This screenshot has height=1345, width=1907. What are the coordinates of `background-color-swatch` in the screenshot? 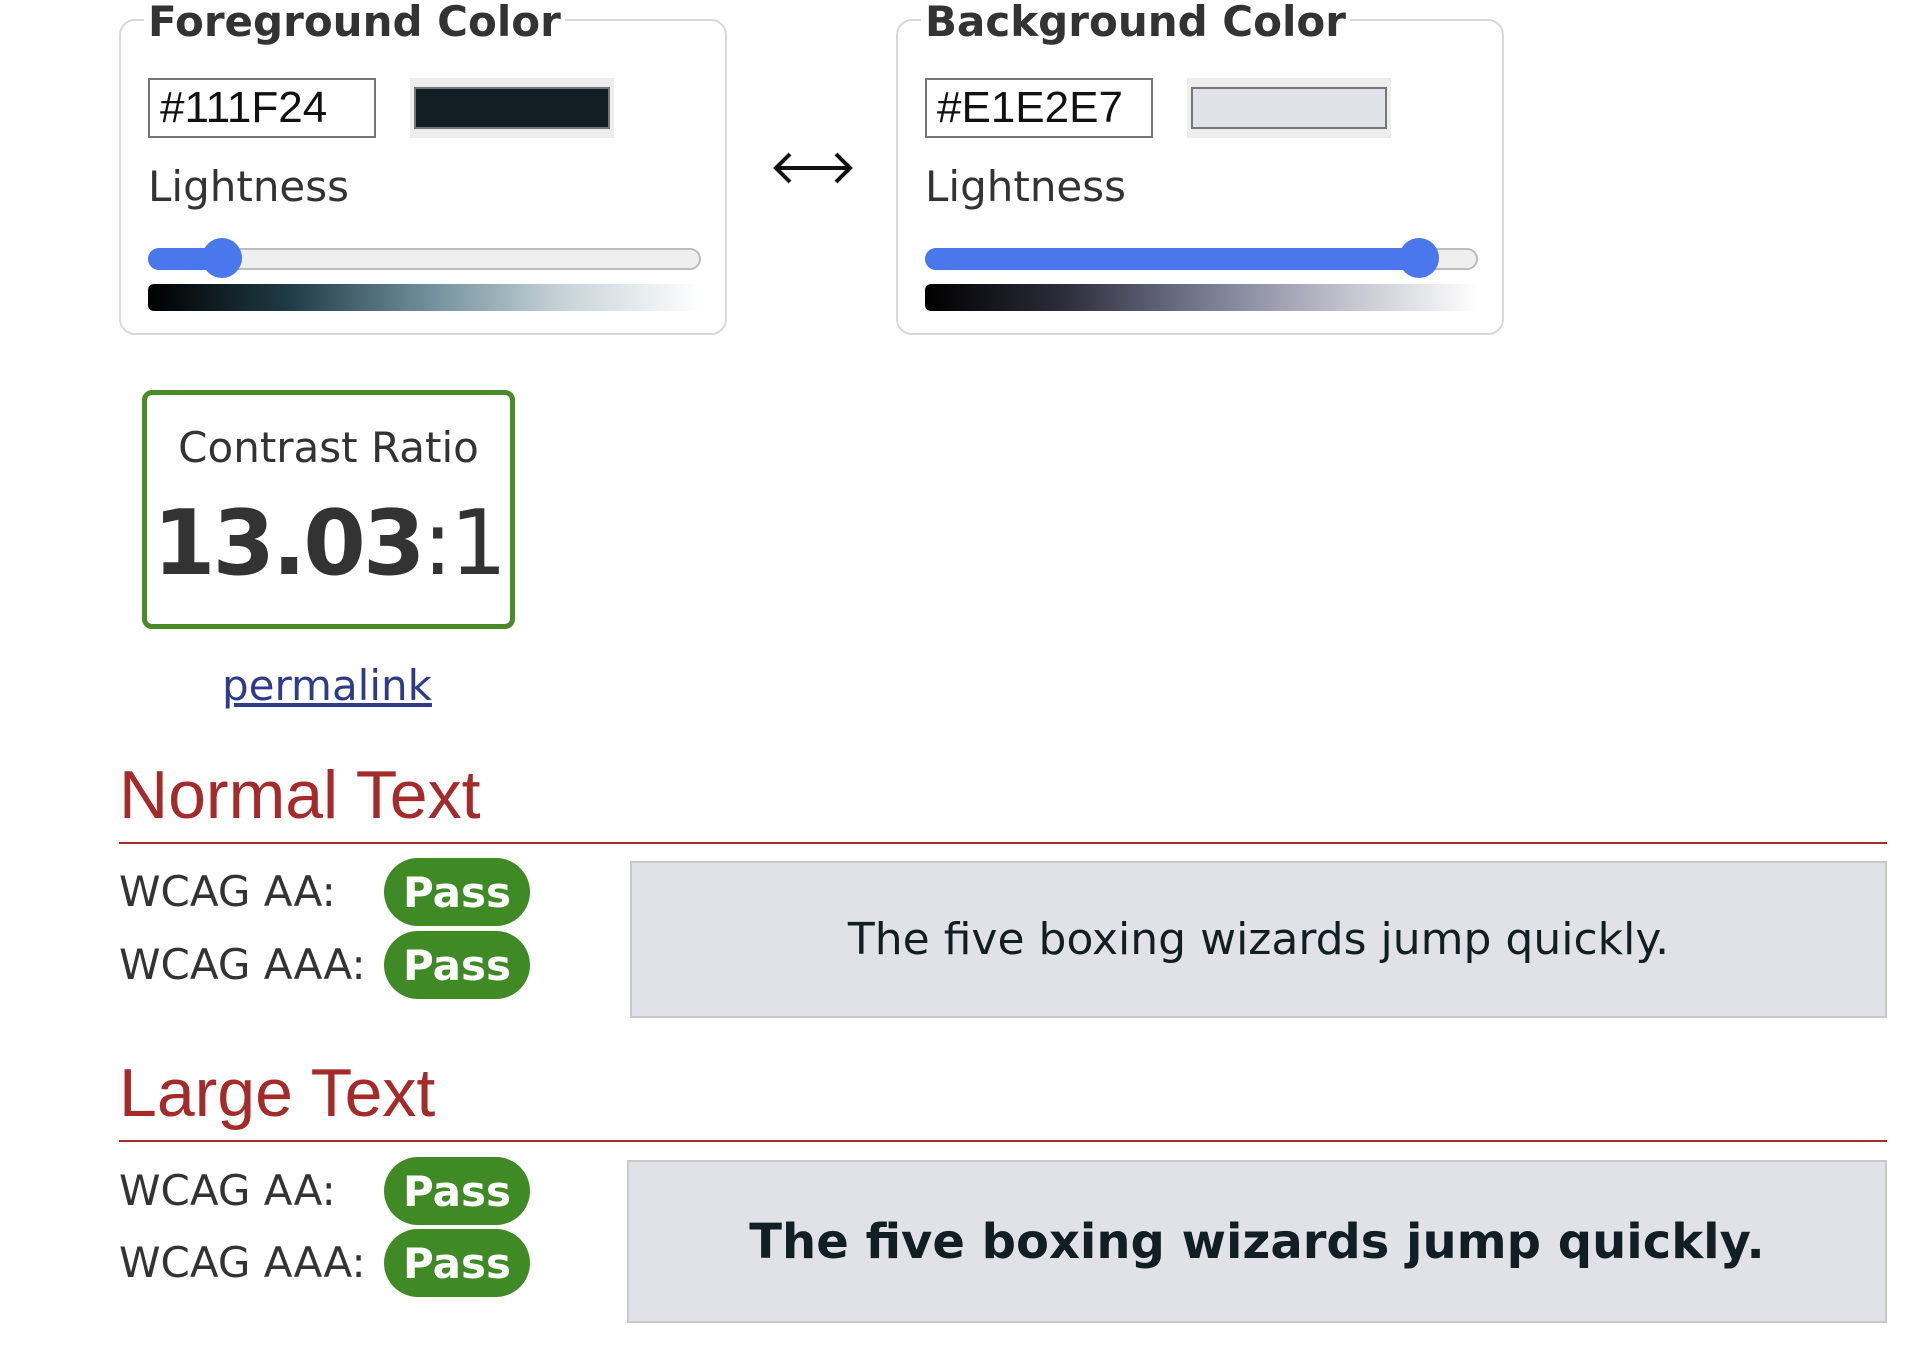 It's located at (1289, 108).